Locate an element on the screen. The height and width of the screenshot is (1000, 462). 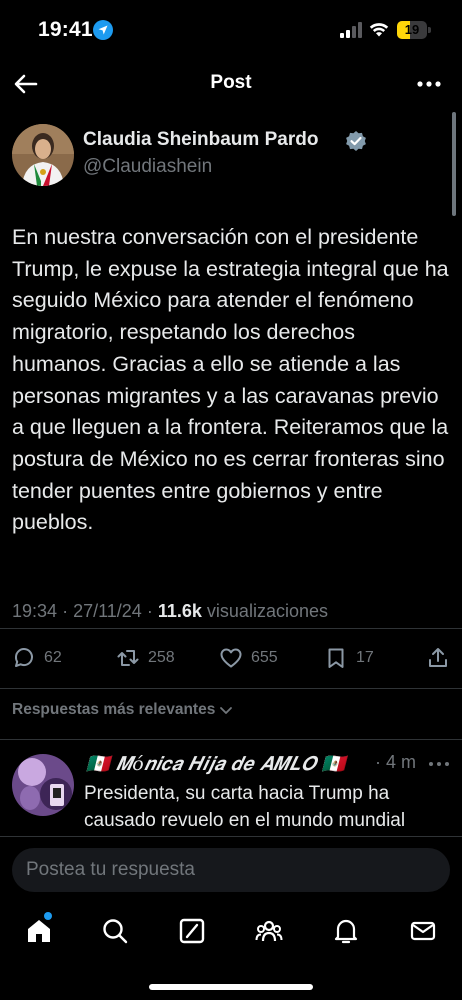
tab-notifications is located at coordinates (346, 931).